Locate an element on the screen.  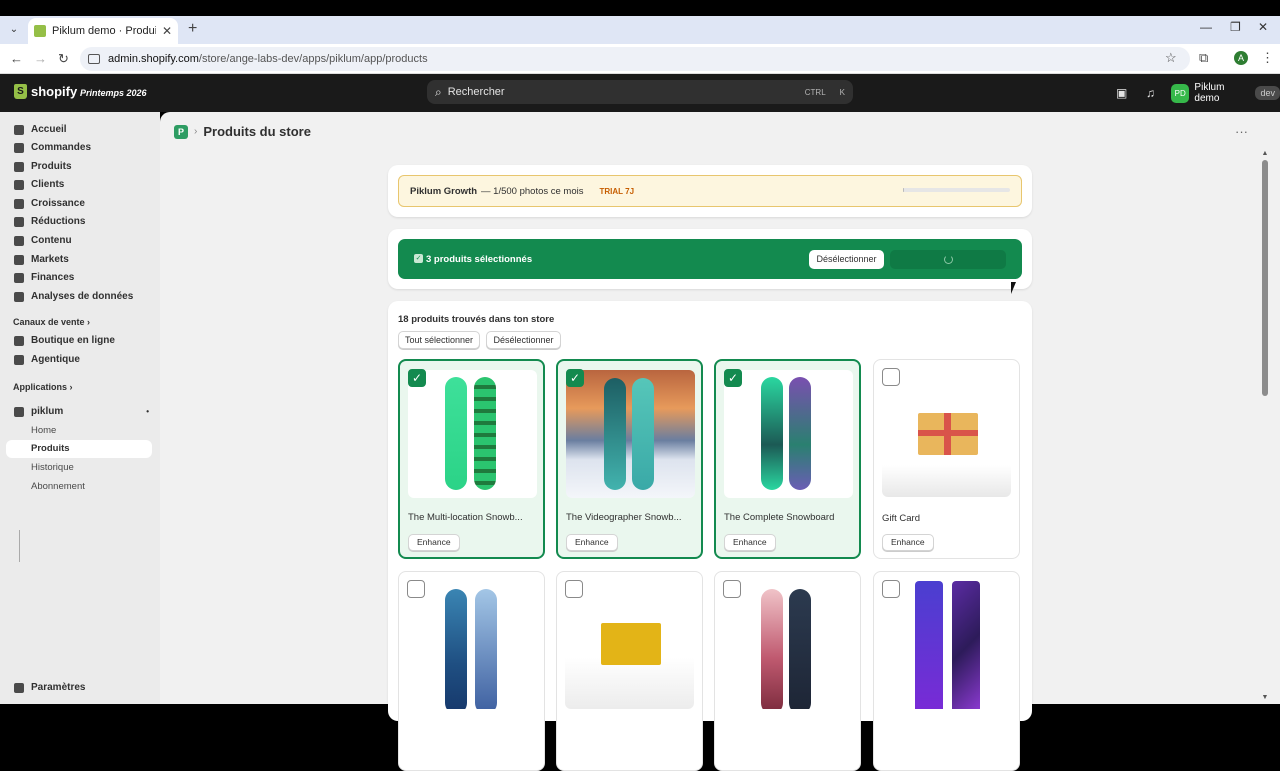
product-card: ✓ The Complete Snowboard Enhance is located at coordinates (787, 459).